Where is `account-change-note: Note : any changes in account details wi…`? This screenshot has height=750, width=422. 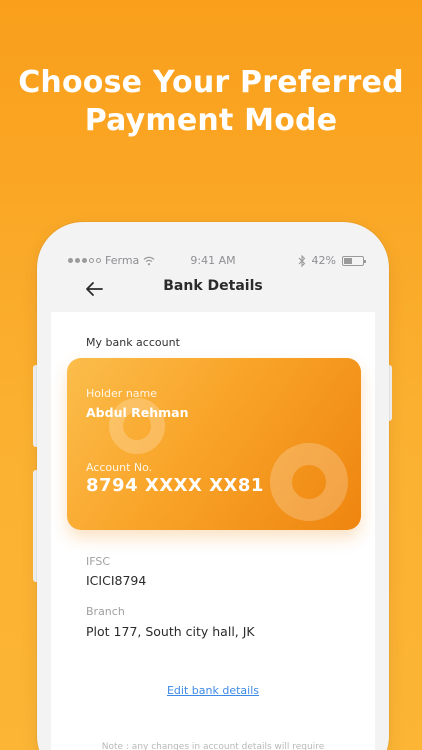 account-change-note: Note : any changes in account details wi… is located at coordinates (213, 746).